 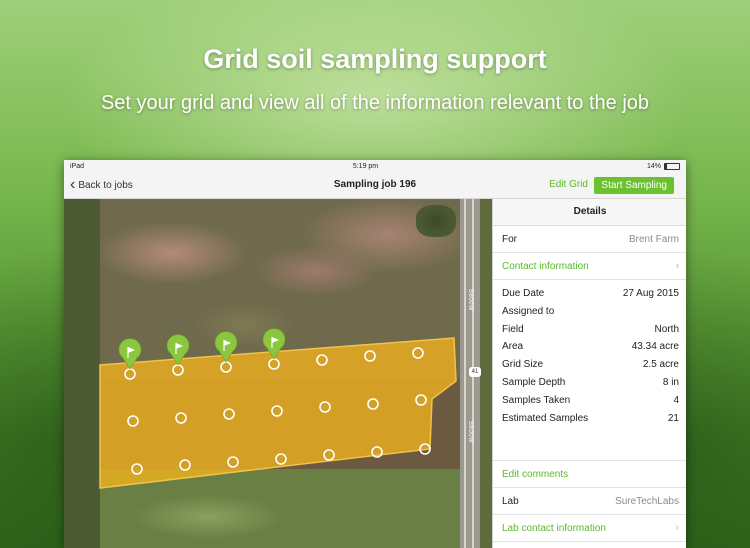 What do you see at coordinates (647, 501) in the screenshot?
I see `lab-value: SureTechLabs` at bounding box center [647, 501].